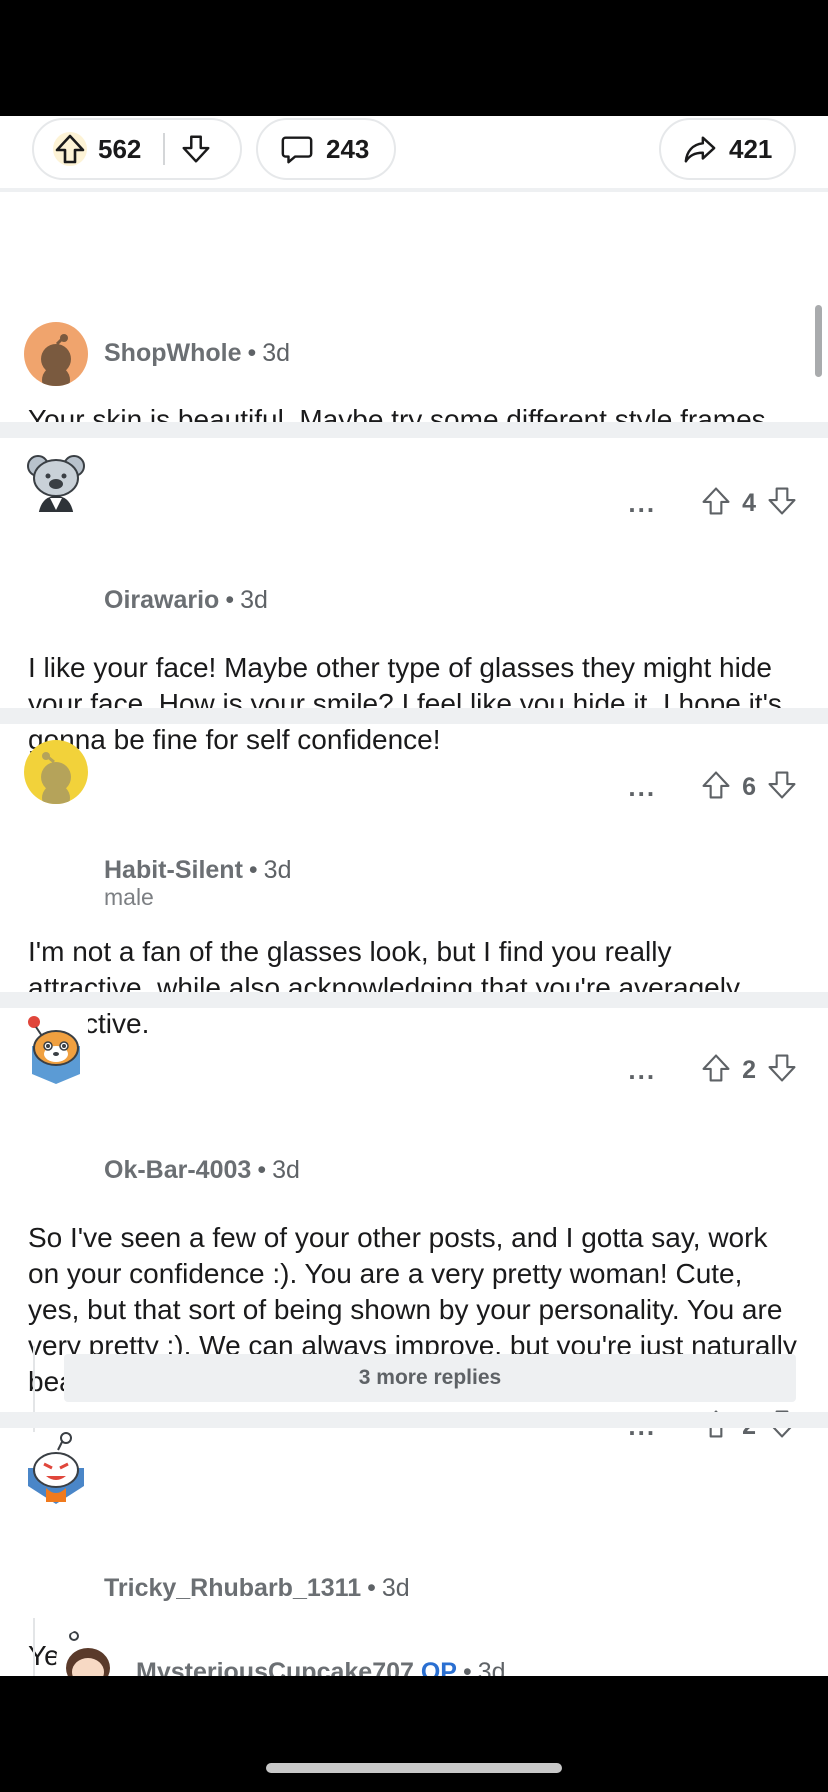  I want to click on op-badge: OP, so click(438, 1667).